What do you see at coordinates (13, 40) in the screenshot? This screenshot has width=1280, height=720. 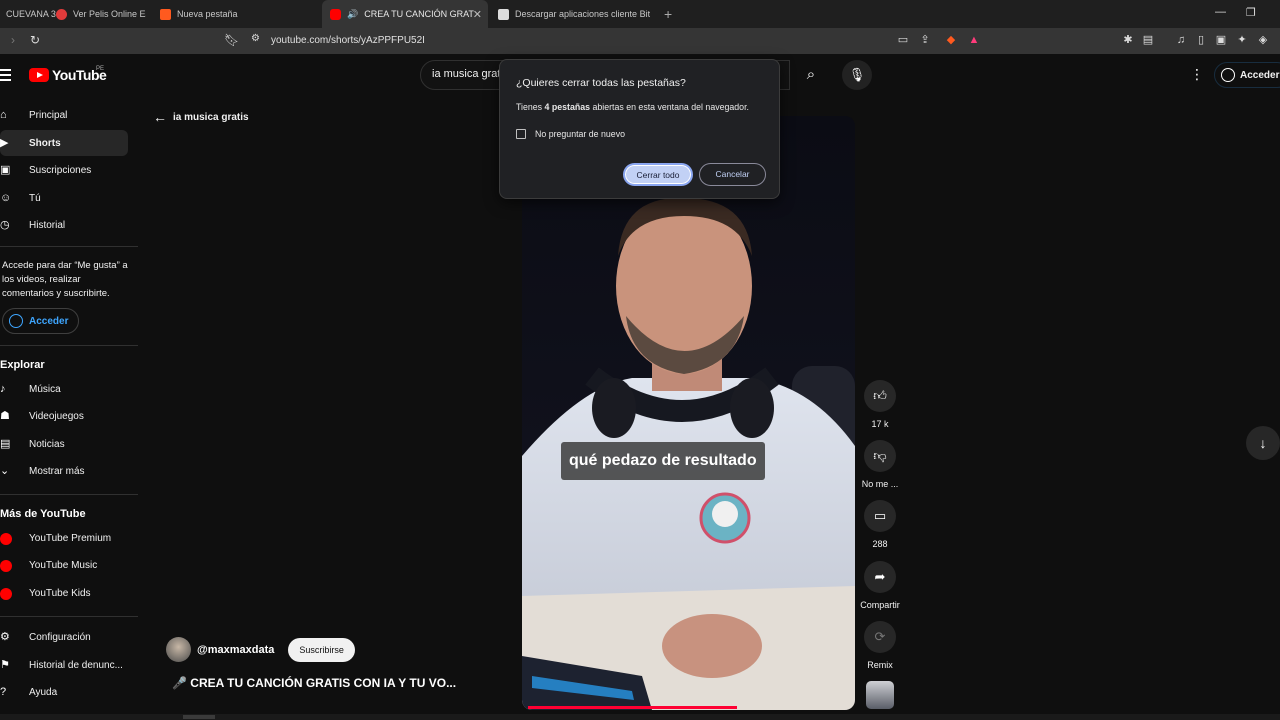 I see `forward-icon: ›` at bounding box center [13, 40].